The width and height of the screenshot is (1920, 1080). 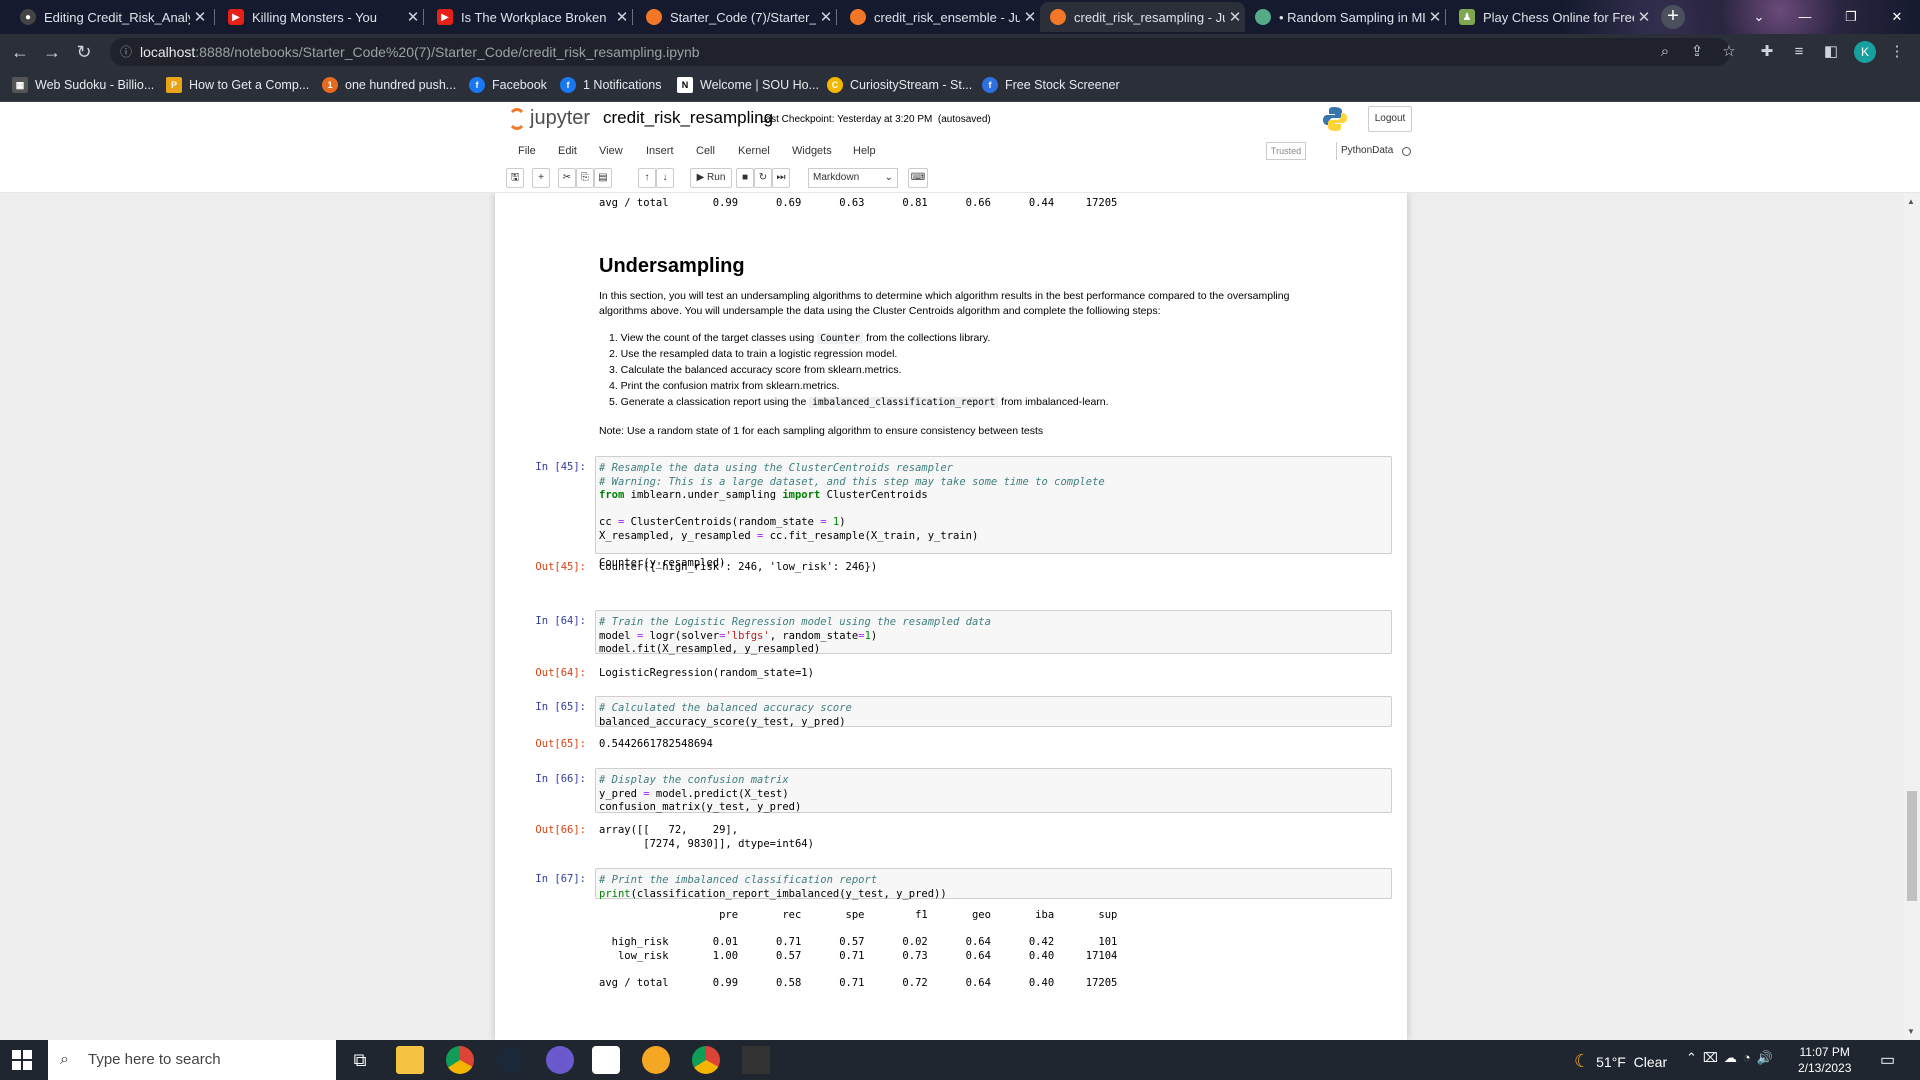 I want to click on notebook-name: credit_risk_resampling, so click(x=688, y=118).